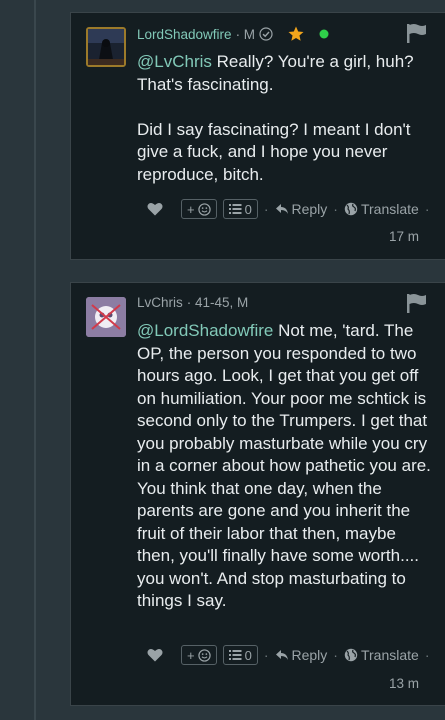 The height and width of the screenshot is (720, 445). What do you see at coordinates (266, 34) in the screenshot?
I see `verified-icon` at bounding box center [266, 34].